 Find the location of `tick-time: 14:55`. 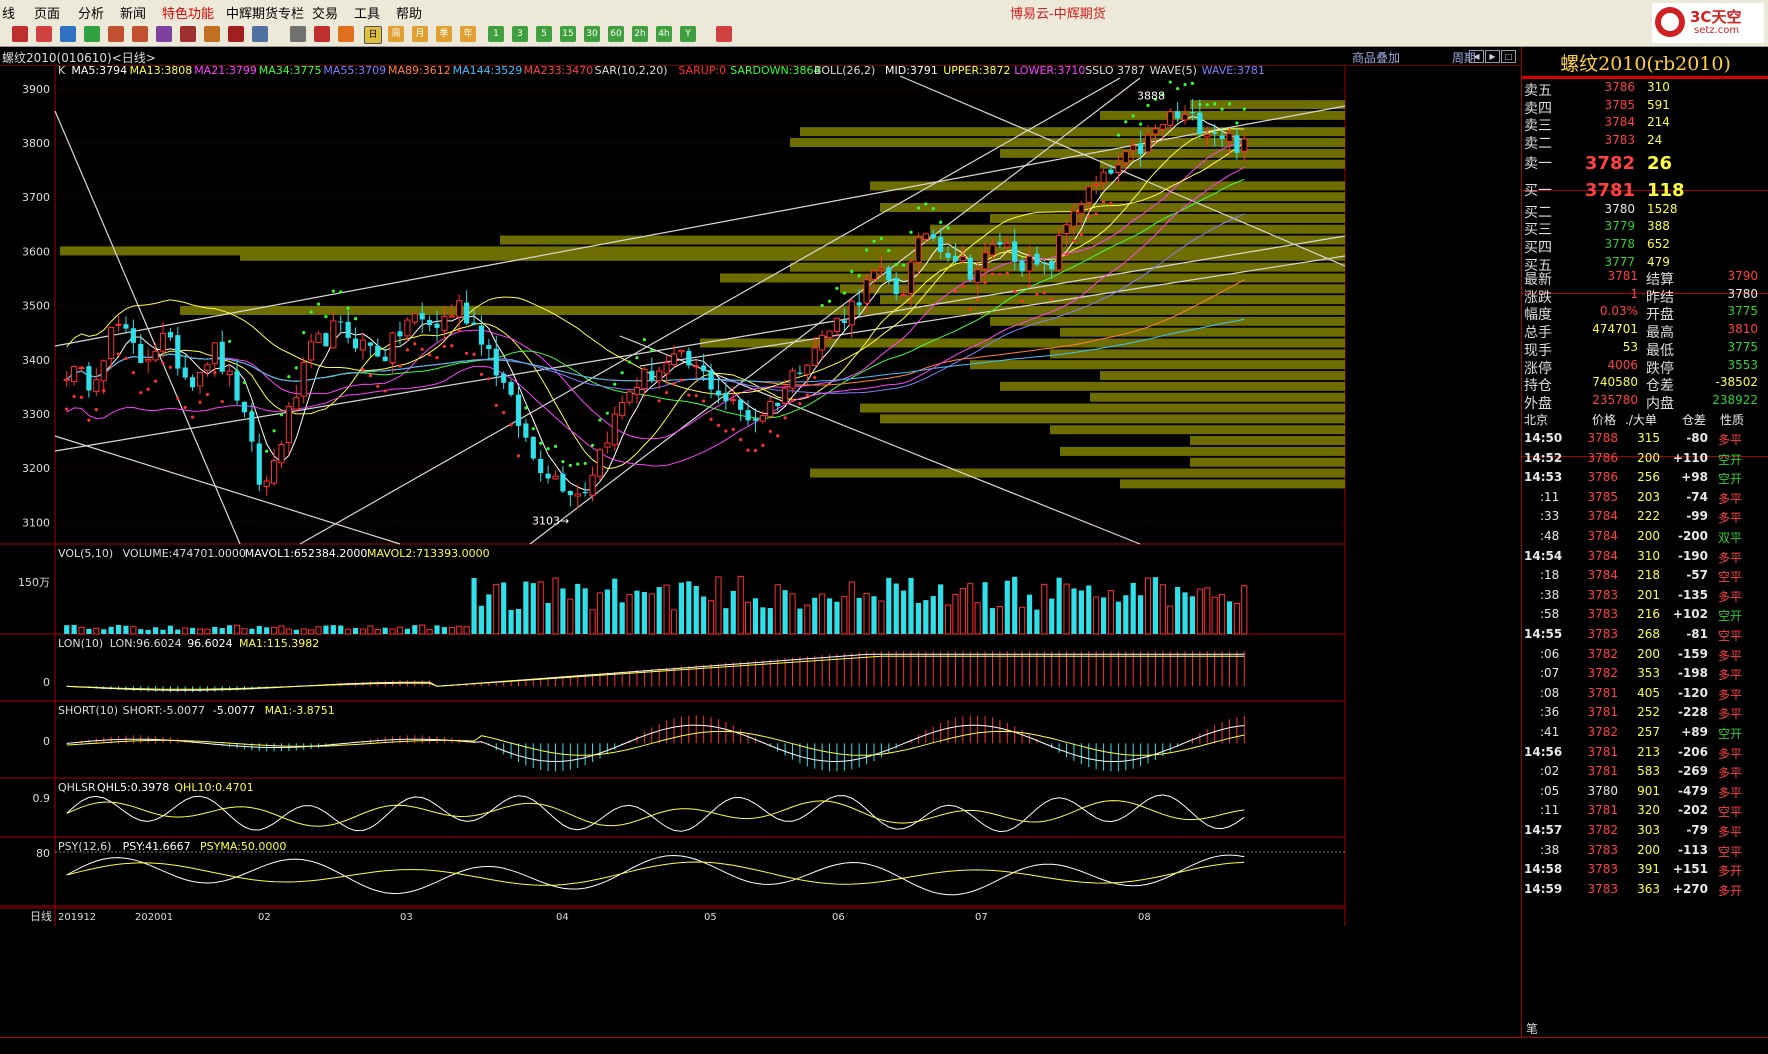

tick-time: 14:55 is located at coordinates (1543, 634).